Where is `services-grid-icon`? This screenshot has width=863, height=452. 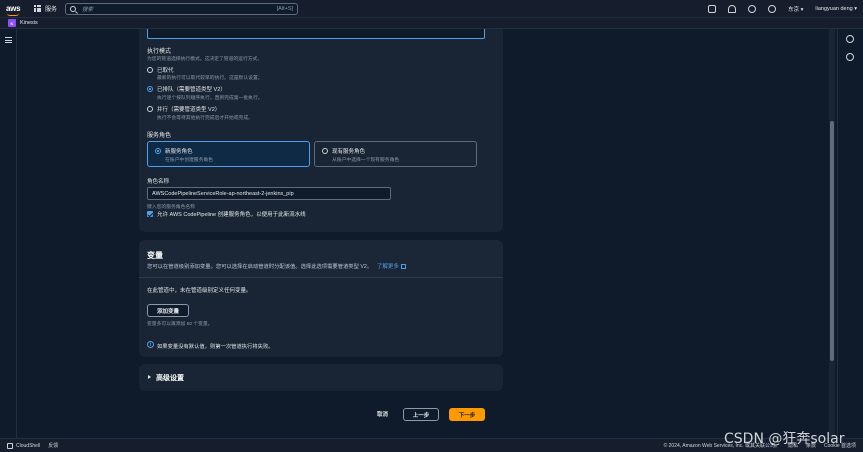
services-grid-icon is located at coordinates (37, 8).